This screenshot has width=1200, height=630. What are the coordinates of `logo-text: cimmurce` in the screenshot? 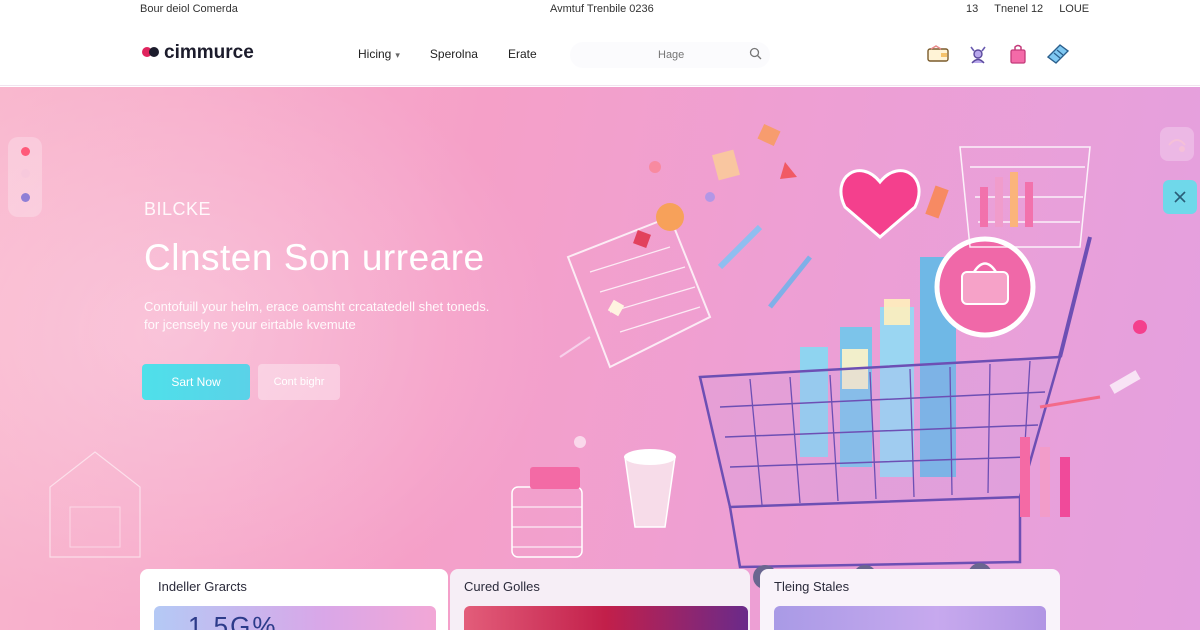 It's located at (209, 52).